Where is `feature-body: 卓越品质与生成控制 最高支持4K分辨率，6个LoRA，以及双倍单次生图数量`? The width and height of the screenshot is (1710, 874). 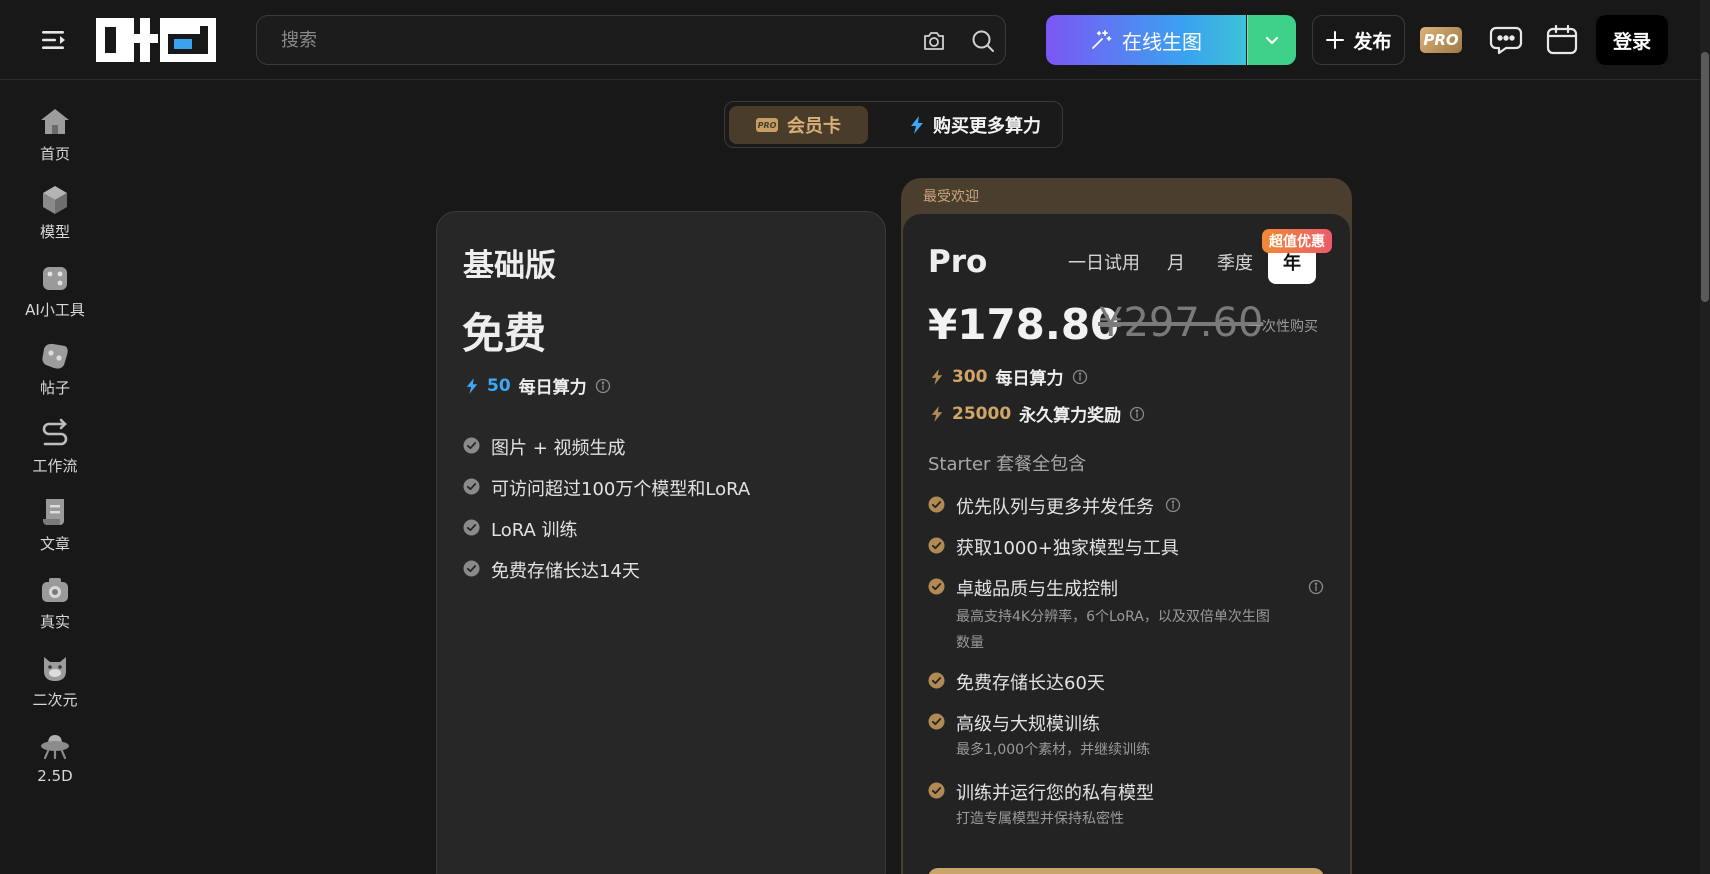 feature-body: 卓越品质与生成控制 最高支持4K分辨率，6个LoRA，以及双倍单次生图数量 is located at coordinates (1119, 615).